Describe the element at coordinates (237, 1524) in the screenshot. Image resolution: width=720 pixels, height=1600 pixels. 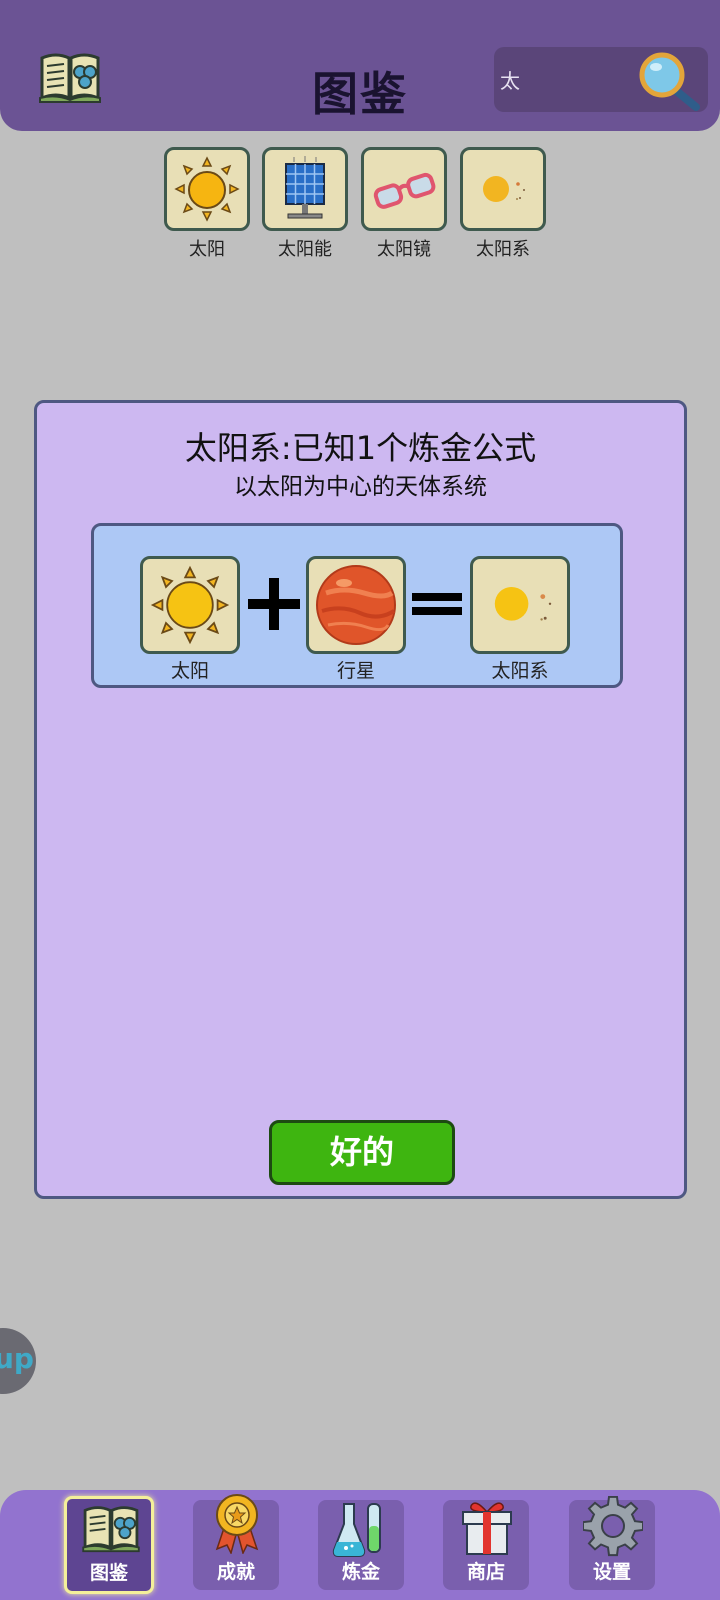
I see `medal-icon` at that location.